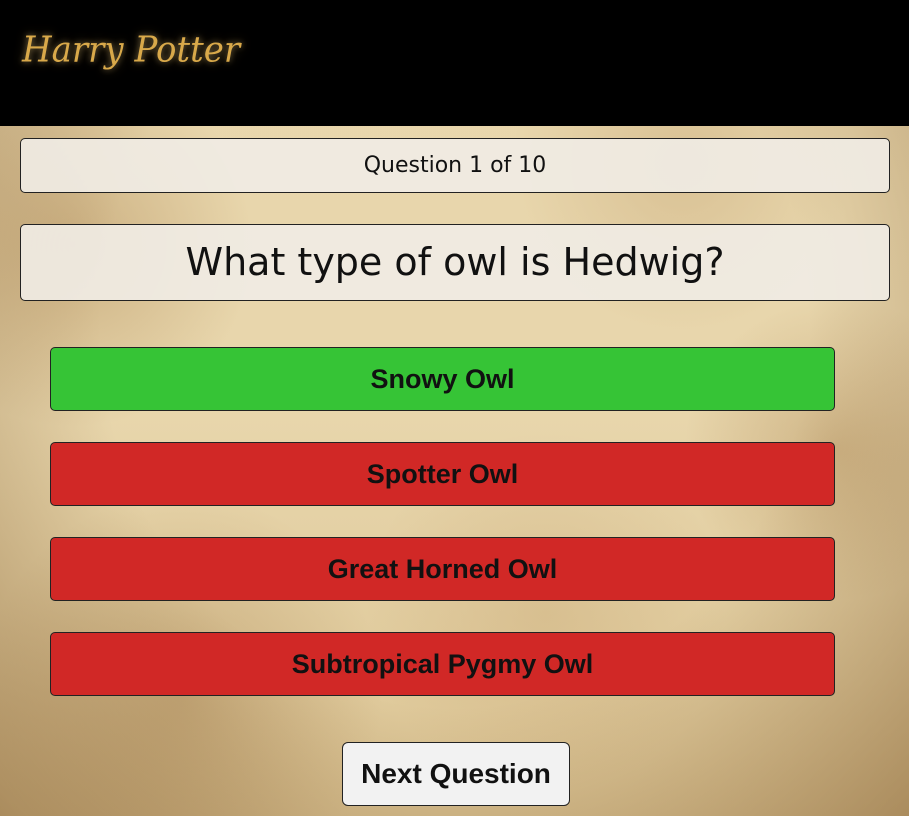  Describe the element at coordinates (456, 774) in the screenshot. I see `next-question-button: Next Question` at that location.